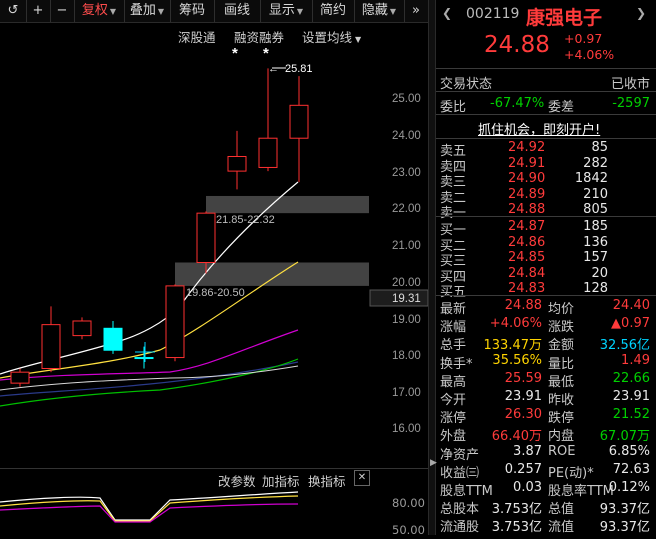 The width and height of the screenshot is (656, 539). Describe the element at coordinates (595, 242) in the screenshot. I see `bid-volume: 136` at that location.